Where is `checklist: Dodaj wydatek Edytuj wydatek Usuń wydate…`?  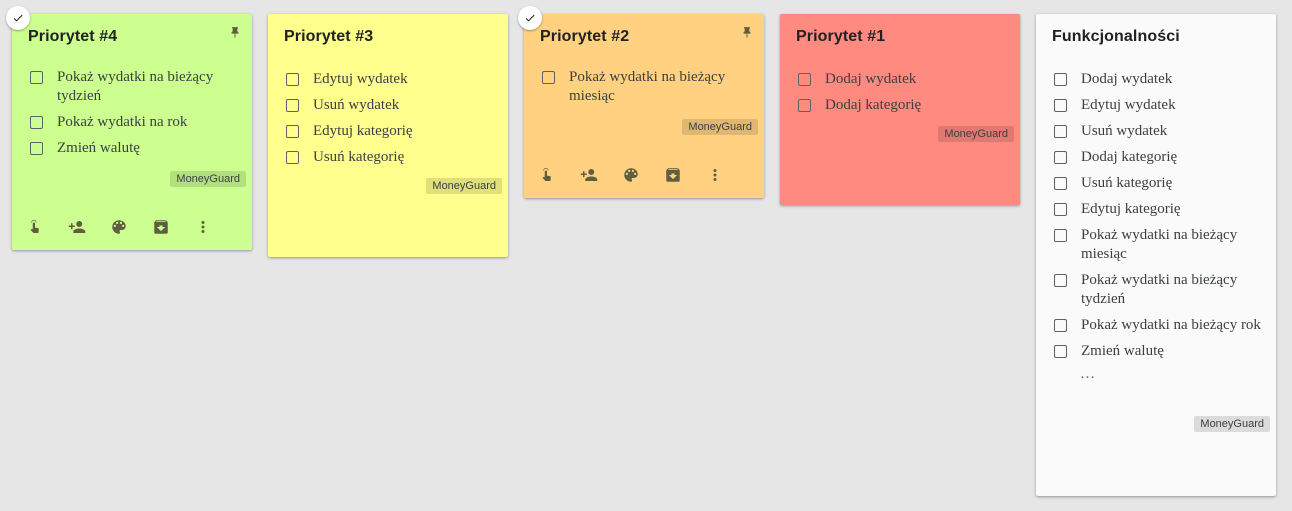 checklist: Dodaj wydatek Edytuj wydatek Usuń wydate… is located at coordinates (1158, 226).